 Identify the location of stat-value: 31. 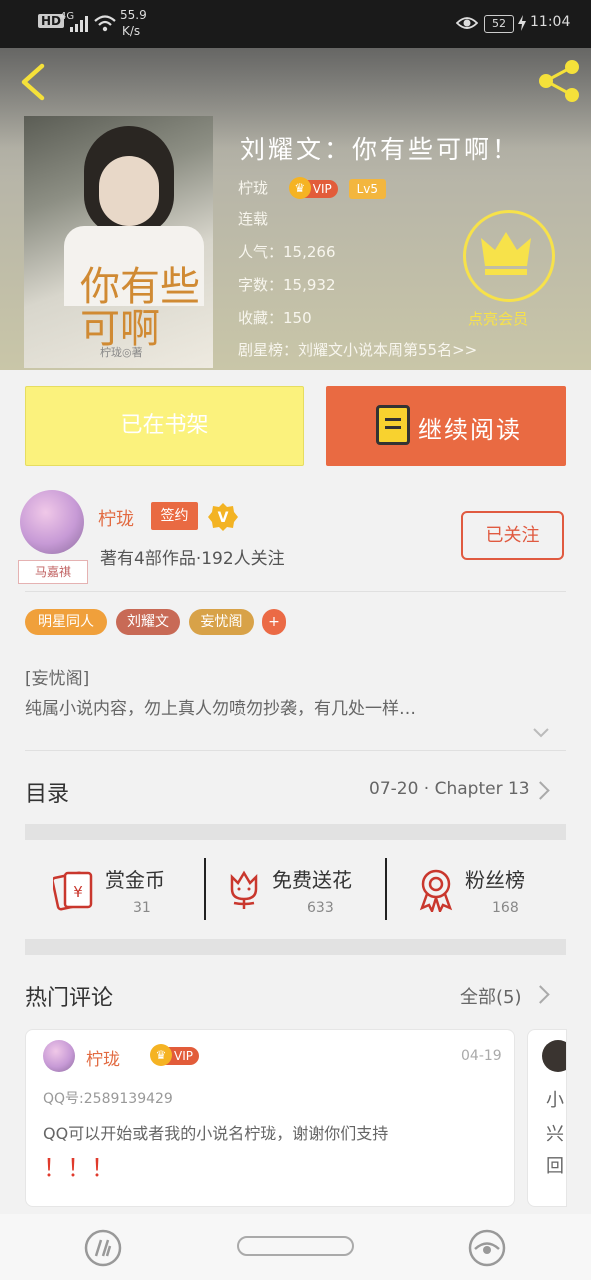
(142, 908).